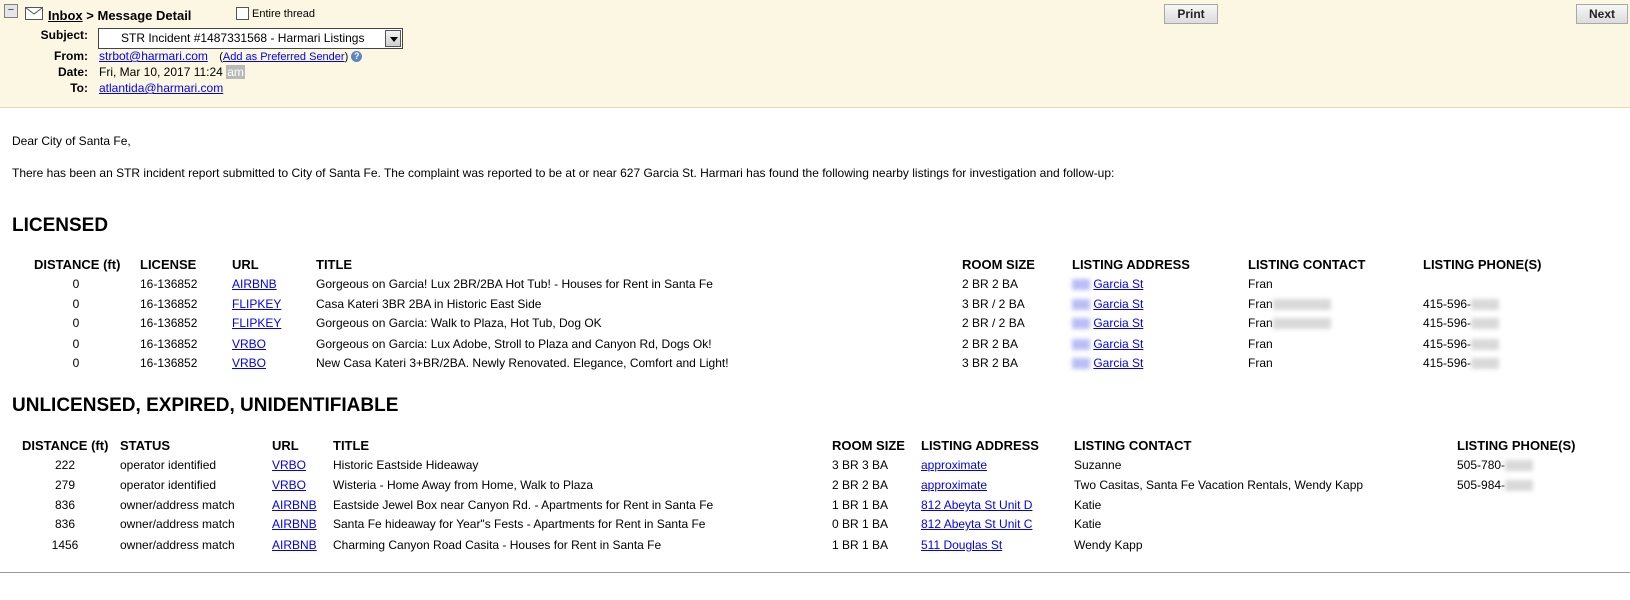  Describe the element at coordinates (283, 13) in the screenshot. I see `entire-thread-label: Entire thread` at that location.